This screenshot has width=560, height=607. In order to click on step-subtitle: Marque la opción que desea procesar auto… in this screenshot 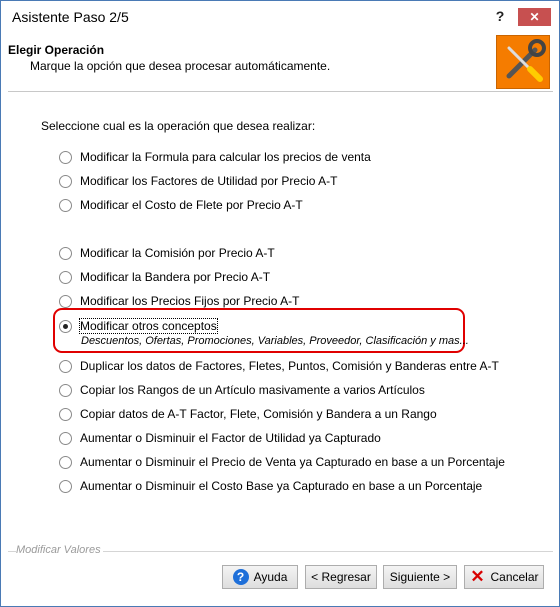, I will do `click(180, 66)`.